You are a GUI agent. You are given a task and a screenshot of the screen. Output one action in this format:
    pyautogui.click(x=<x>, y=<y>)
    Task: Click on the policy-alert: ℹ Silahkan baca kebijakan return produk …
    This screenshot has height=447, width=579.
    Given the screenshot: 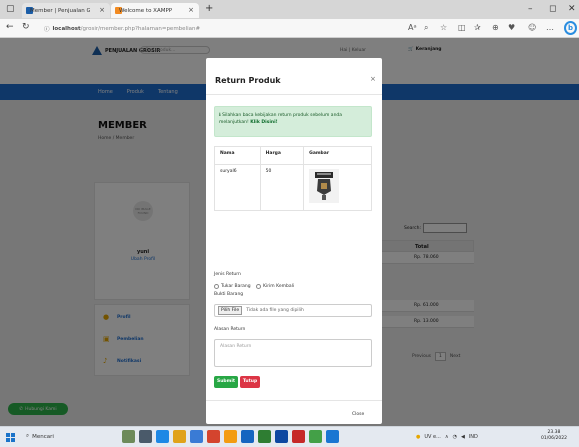 What is the action you would take?
    pyautogui.click(x=293, y=121)
    